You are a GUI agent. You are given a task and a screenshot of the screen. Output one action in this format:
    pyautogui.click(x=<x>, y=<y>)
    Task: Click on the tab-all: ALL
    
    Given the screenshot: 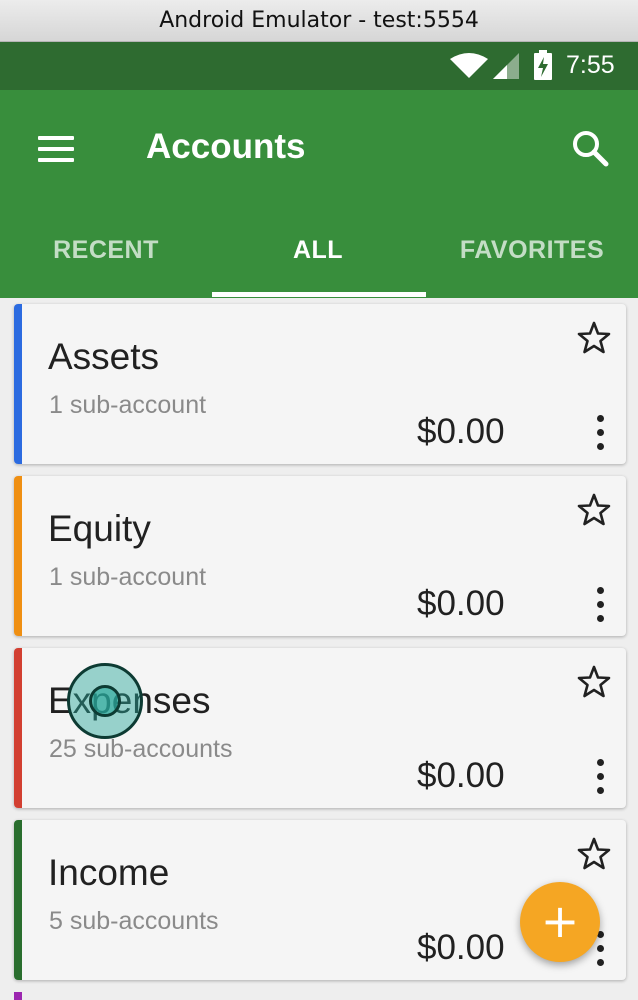 What is the action you would take?
    pyautogui.click(x=318, y=263)
    